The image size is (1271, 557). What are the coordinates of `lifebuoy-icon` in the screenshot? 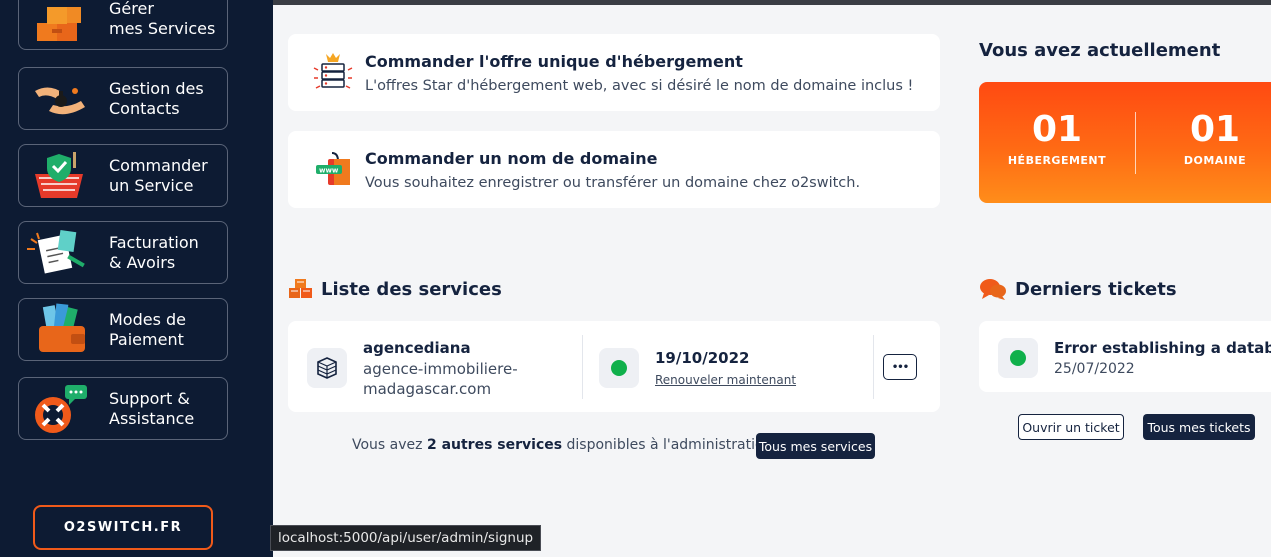 It's located at (64, 408).